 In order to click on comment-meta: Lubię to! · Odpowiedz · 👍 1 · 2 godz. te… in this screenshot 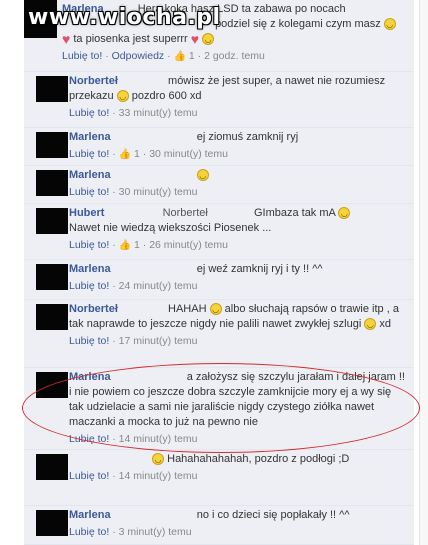, I will do `click(163, 56)`.